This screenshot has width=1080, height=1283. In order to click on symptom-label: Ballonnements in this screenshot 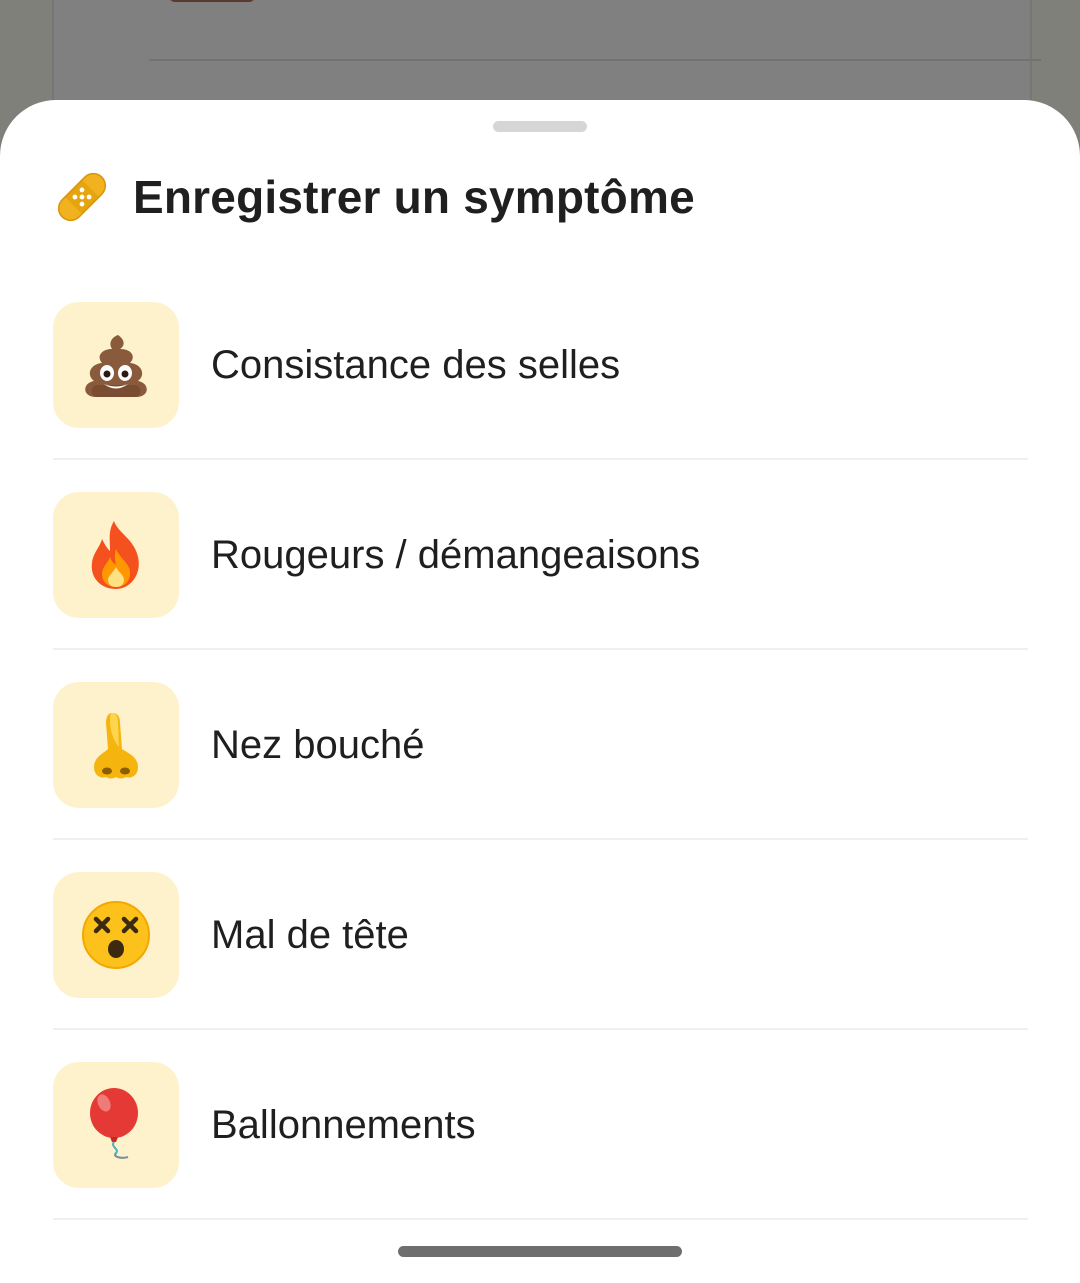, I will do `click(343, 1124)`.